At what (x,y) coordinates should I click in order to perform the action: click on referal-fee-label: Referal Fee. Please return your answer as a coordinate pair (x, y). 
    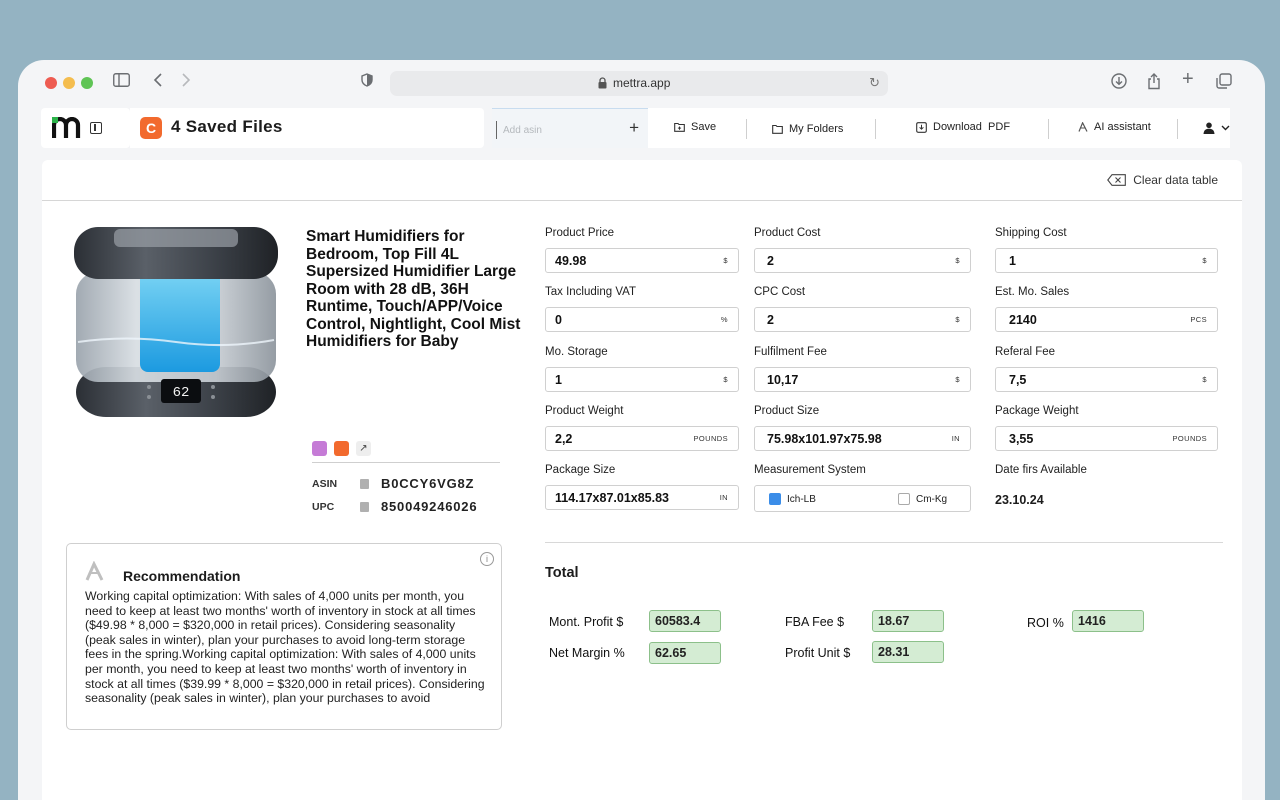
    Looking at the image, I should click on (1025, 352).